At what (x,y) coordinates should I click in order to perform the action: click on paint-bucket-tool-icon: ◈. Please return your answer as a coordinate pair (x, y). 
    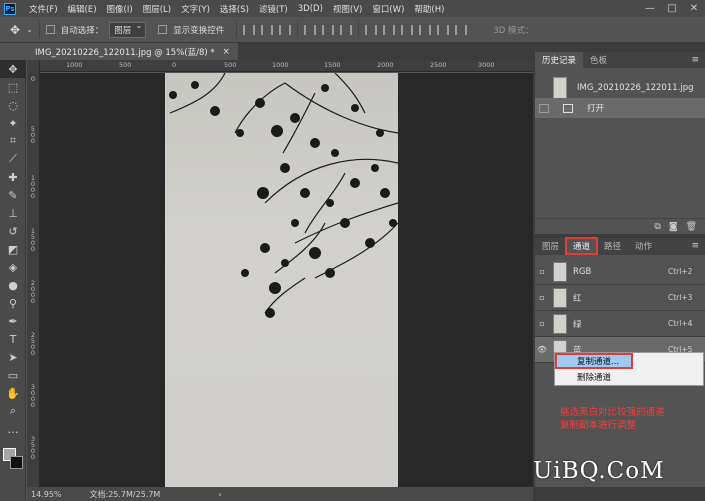
    Looking at the image, I should click on (13, 267).